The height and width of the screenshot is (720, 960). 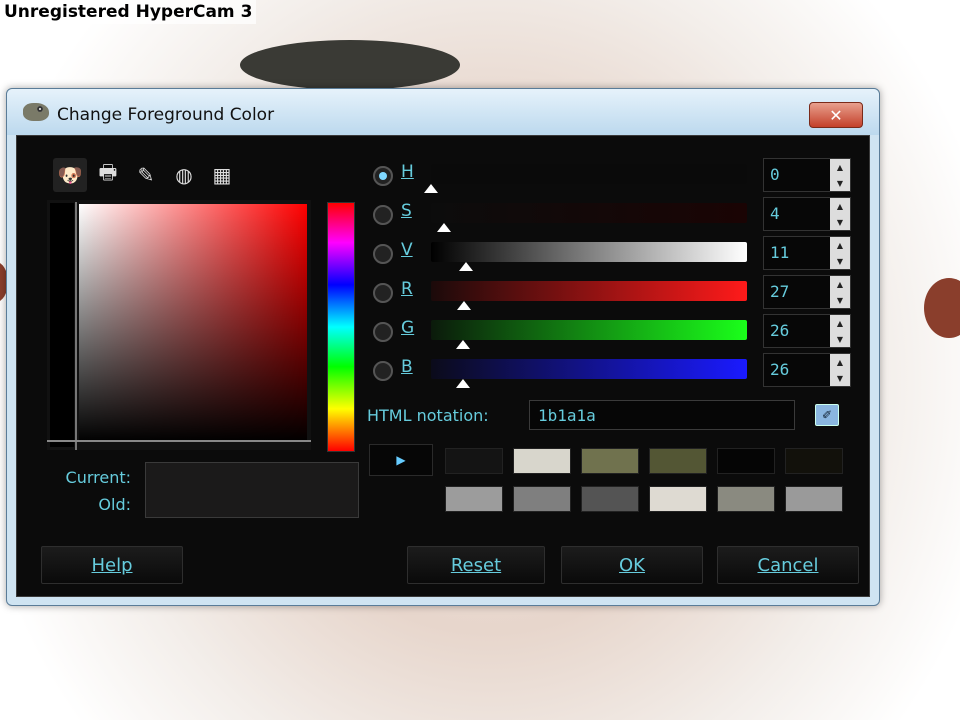 What do you see at coordinates (807, 370) in the screenshot?
I see `channel-spinbox-b: 26 ▲ ▼` at bounding box center [807, 370].